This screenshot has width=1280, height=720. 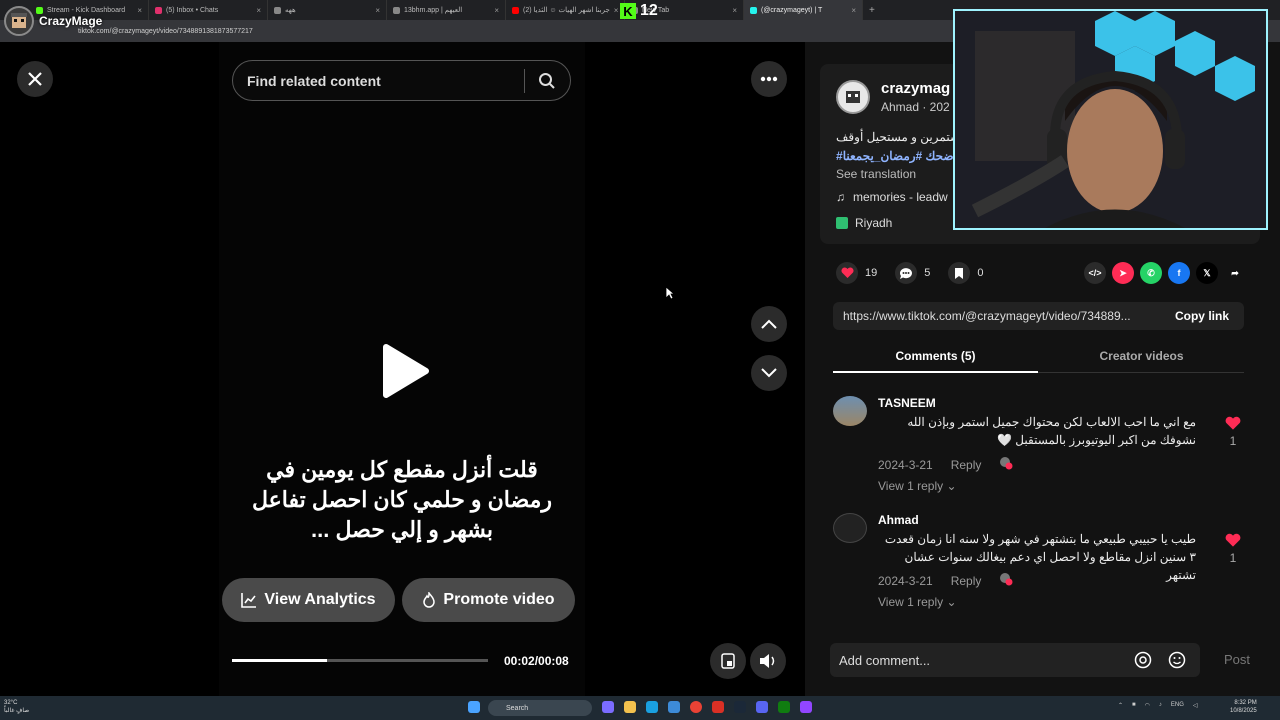 I want to click on tab-creator-videos: Creator videos, so click(x=1141, y=359).